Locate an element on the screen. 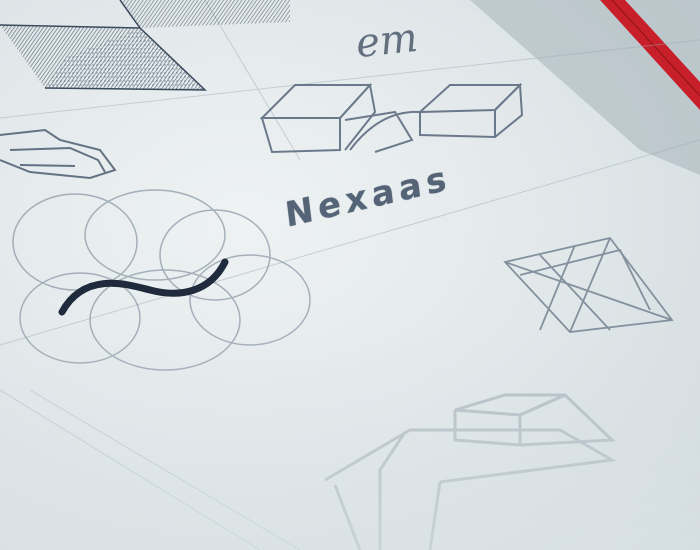 The width and height of the screenshot is (700, 550). ribbon-logo-icon is located at coordinates (58, 154).